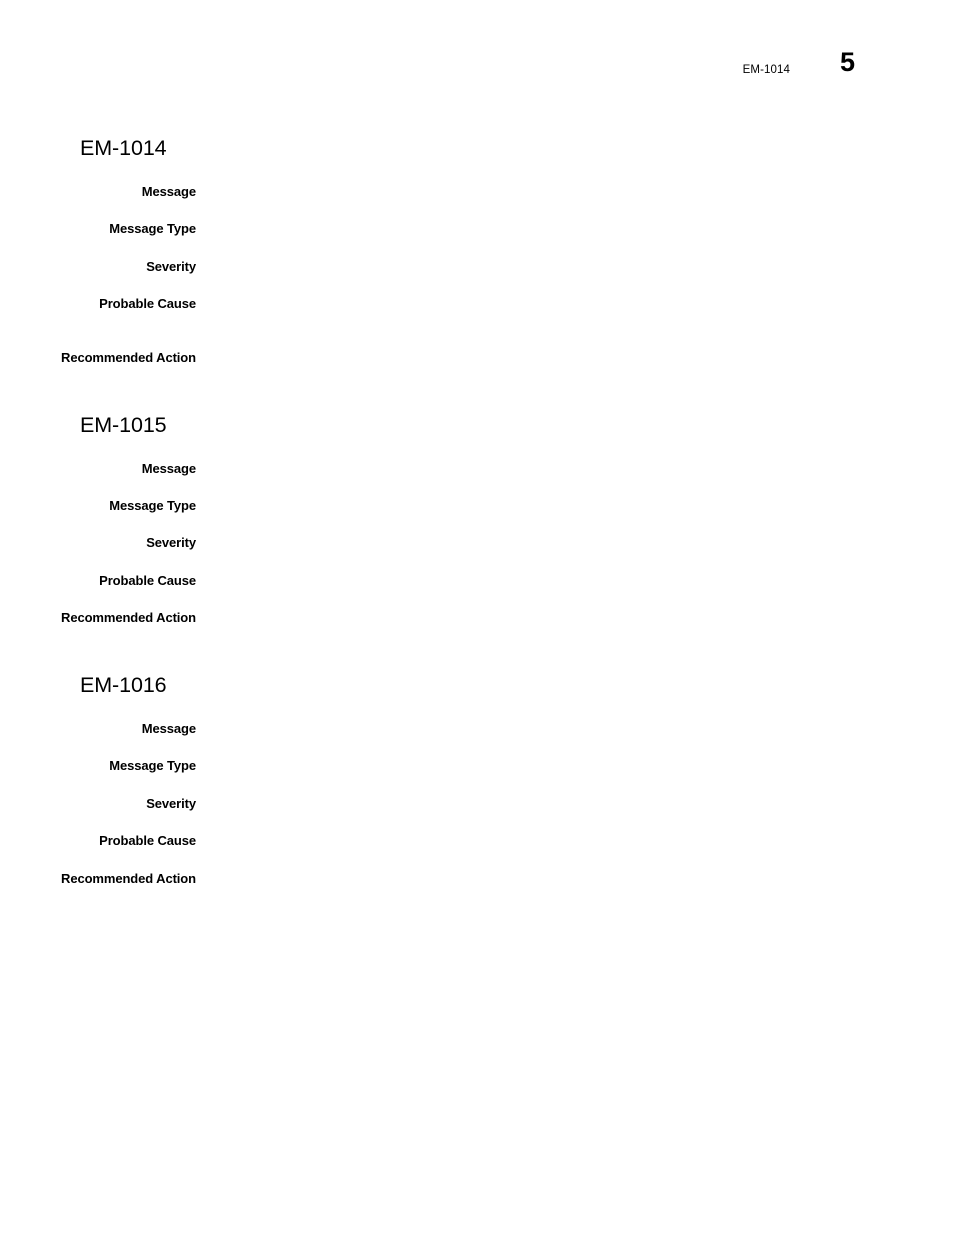 This screenshot has height=1235, width=954. What do you see at coordinates (123, 148) in the screenshot?
I see `section-heading: EM-1014` at bounding box center [123, 148].